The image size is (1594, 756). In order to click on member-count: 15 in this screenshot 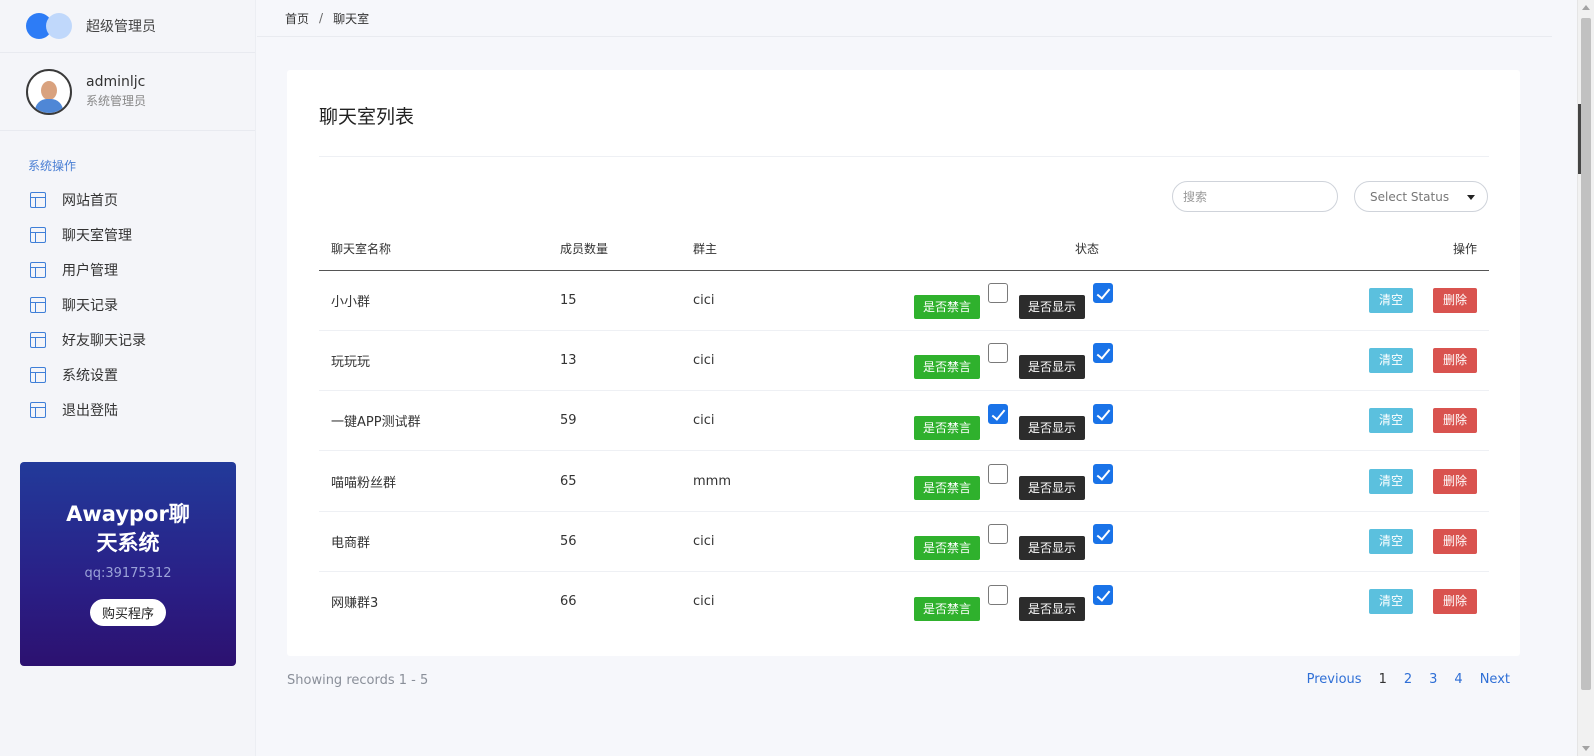, I will do `click(626, 300)`.